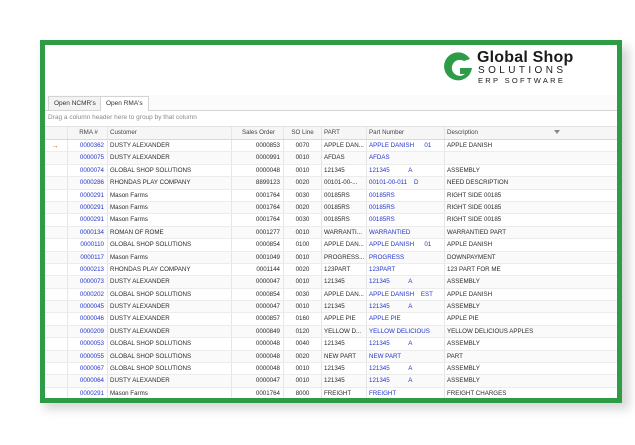 This screenshot has height=445, width=635. What do you see at coordinates (302, 331) in the screenshot?
I see `so-line-cell: 0120` at bounding box center [302, 331].